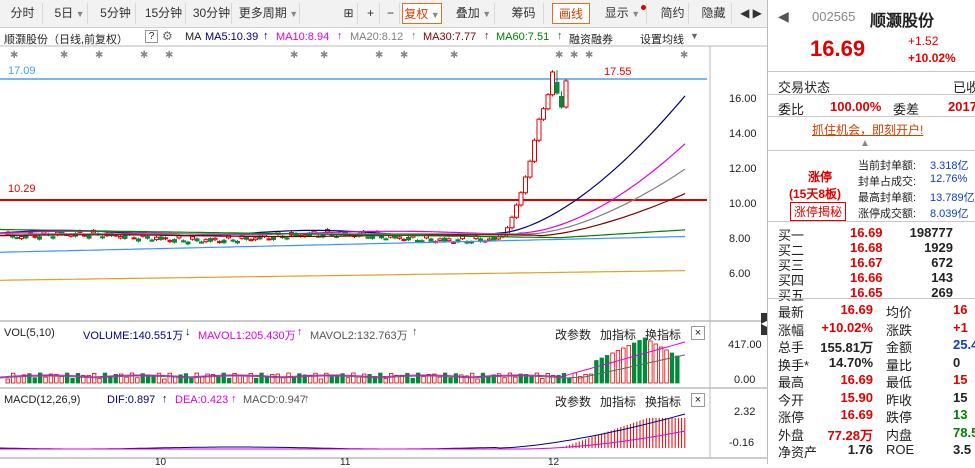  I want to click on vol-volume-value: VOLUME:140.551万, so click(133, 336).